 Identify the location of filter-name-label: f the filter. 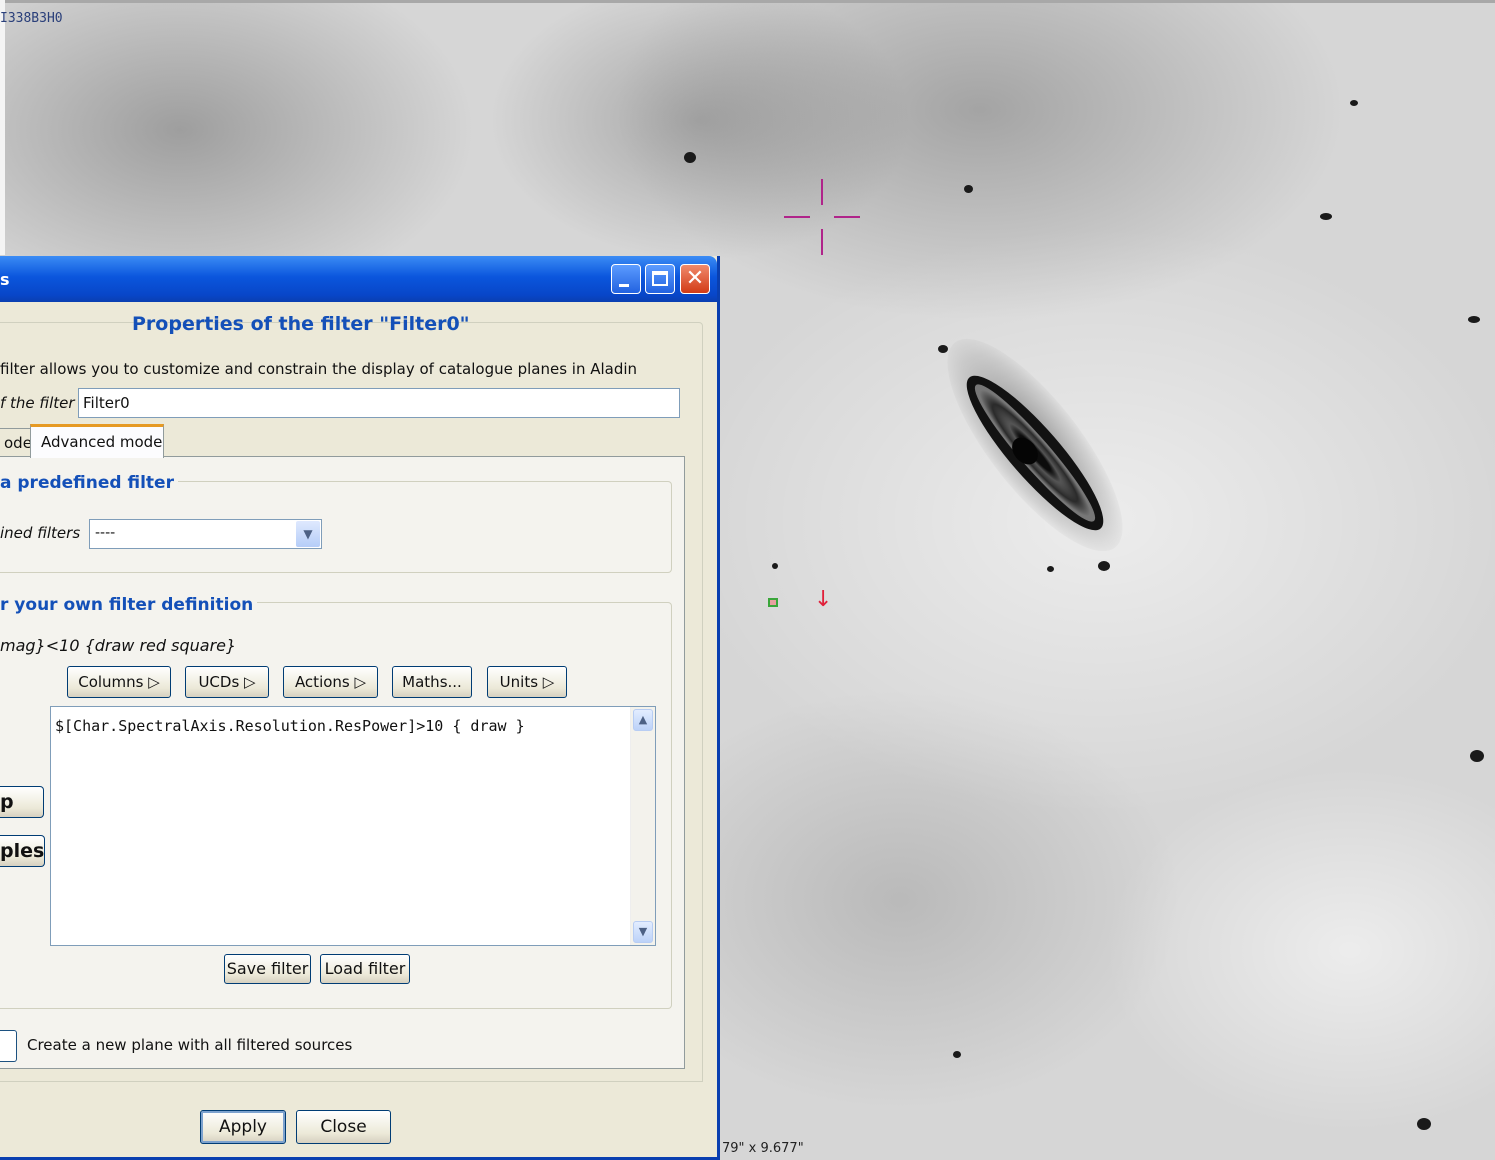
(37, 403).